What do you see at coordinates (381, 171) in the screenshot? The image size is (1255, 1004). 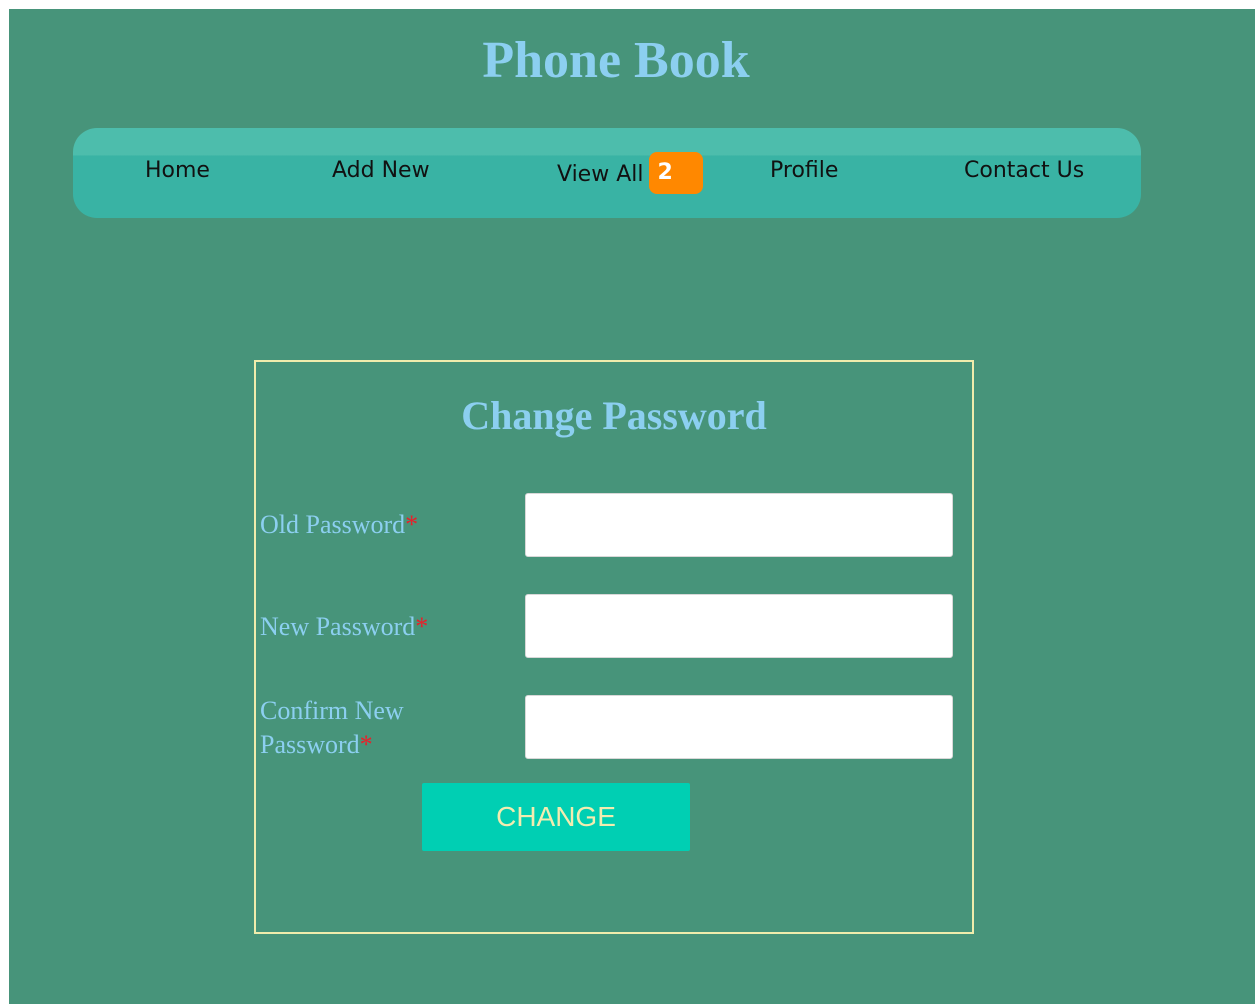 I see `nav-item-add-new: Add New` at bounding box center [381, 171].